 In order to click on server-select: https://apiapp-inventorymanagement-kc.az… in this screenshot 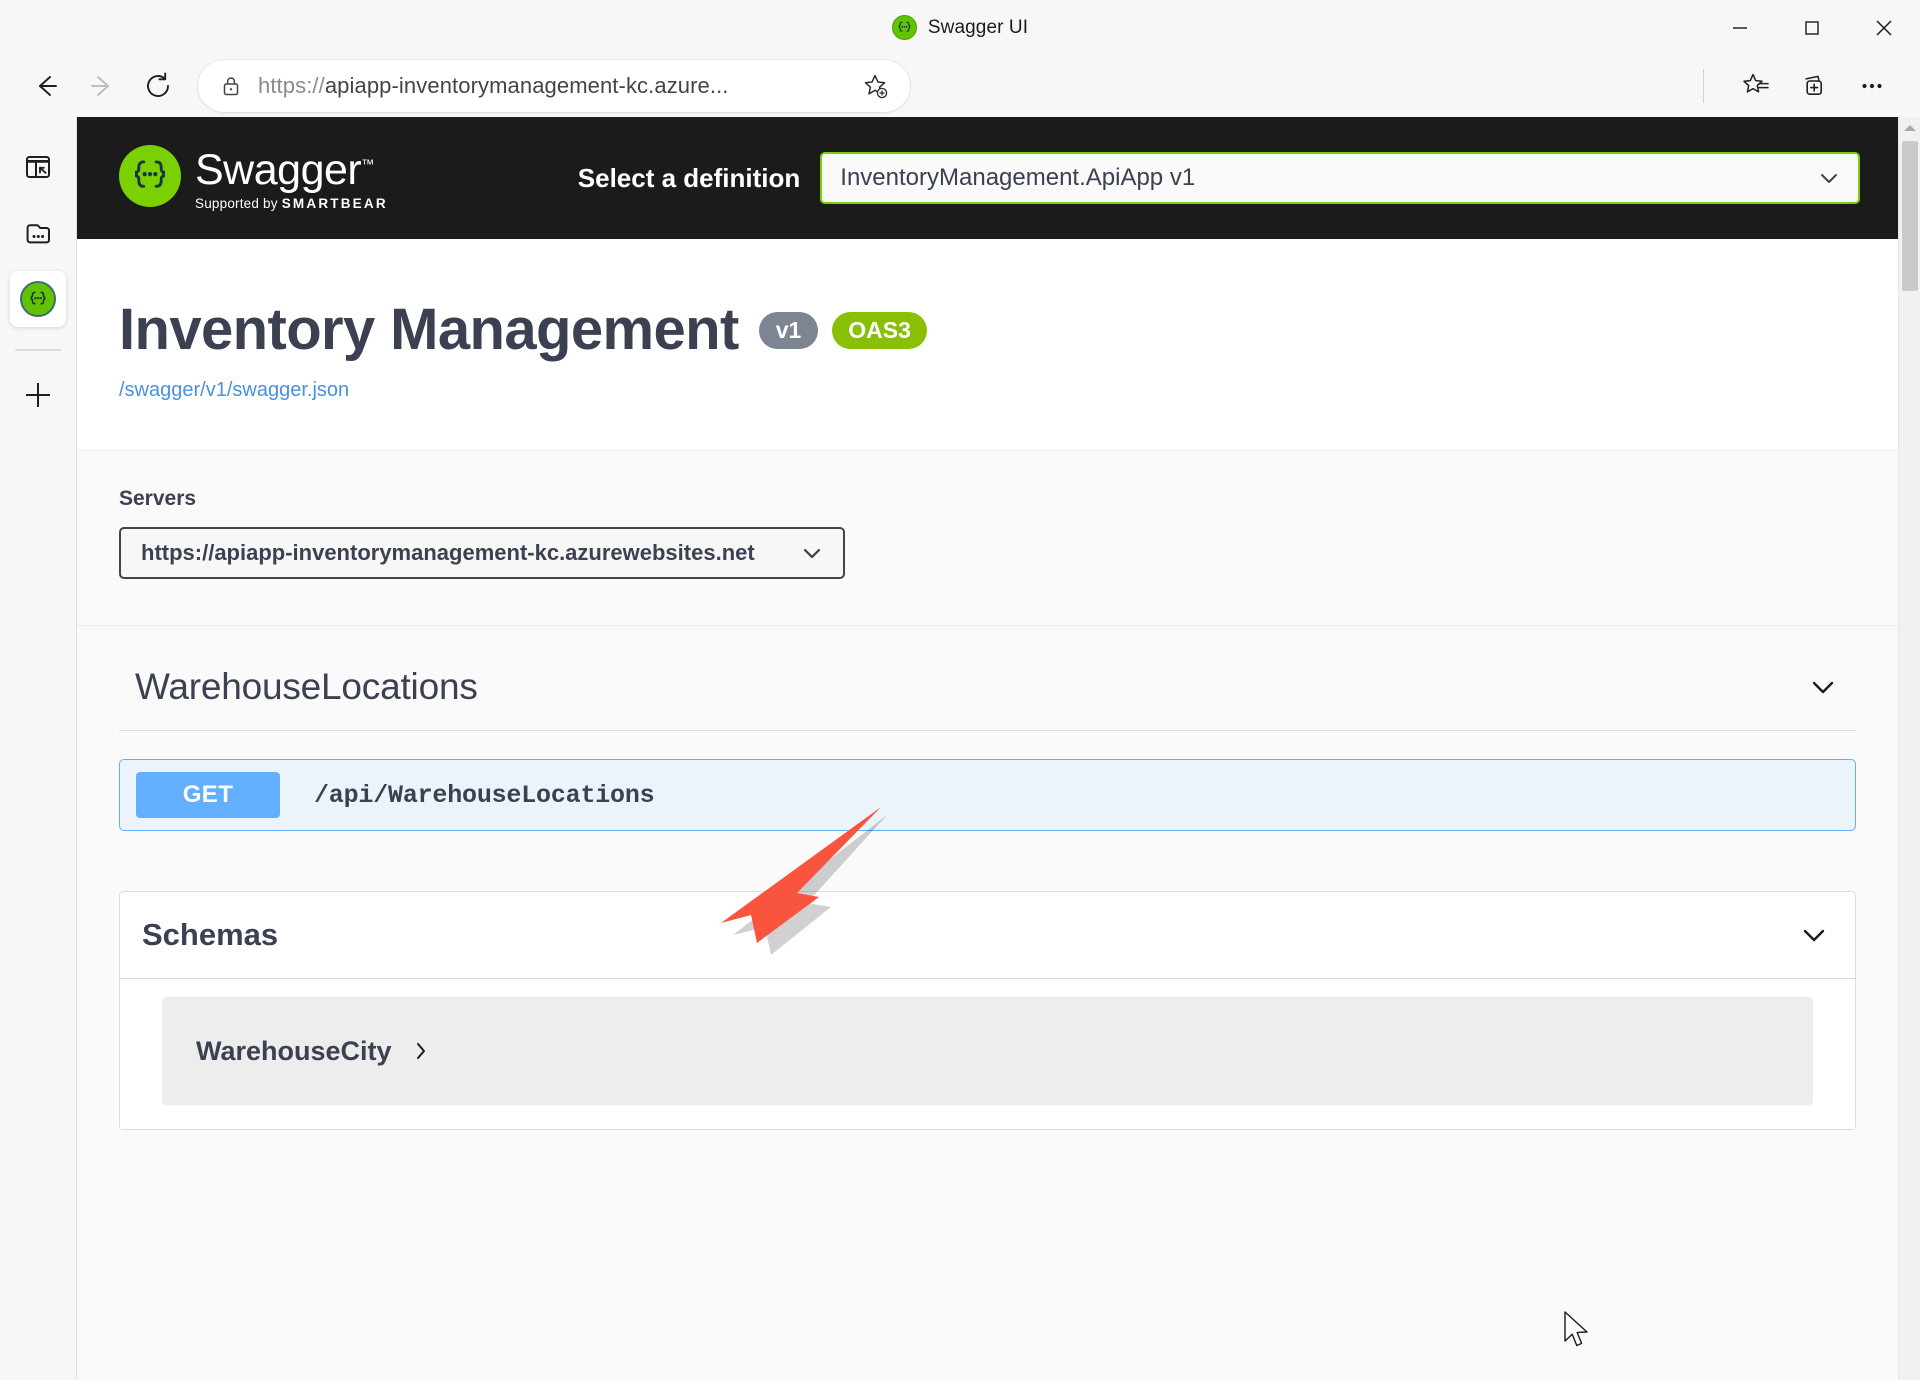, I will do `click(482, 553)`.